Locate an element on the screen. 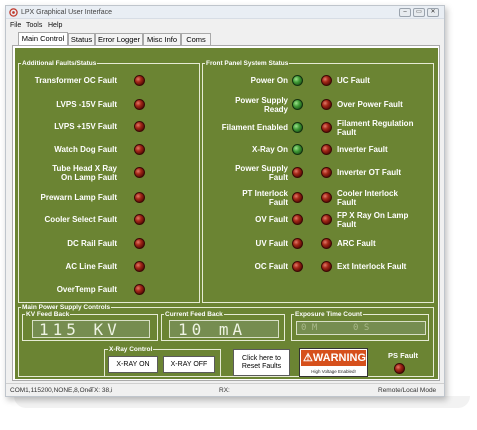  tab-misc-info: Misc Info is located at coordinates (162, 39).